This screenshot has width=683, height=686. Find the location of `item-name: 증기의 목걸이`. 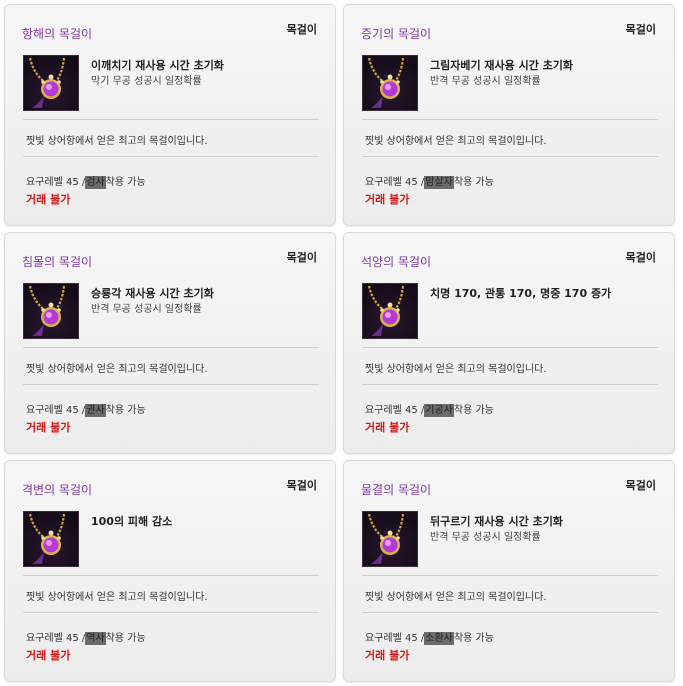

item-name: 증기의 목걸이 is located at coordinates (396, 34).